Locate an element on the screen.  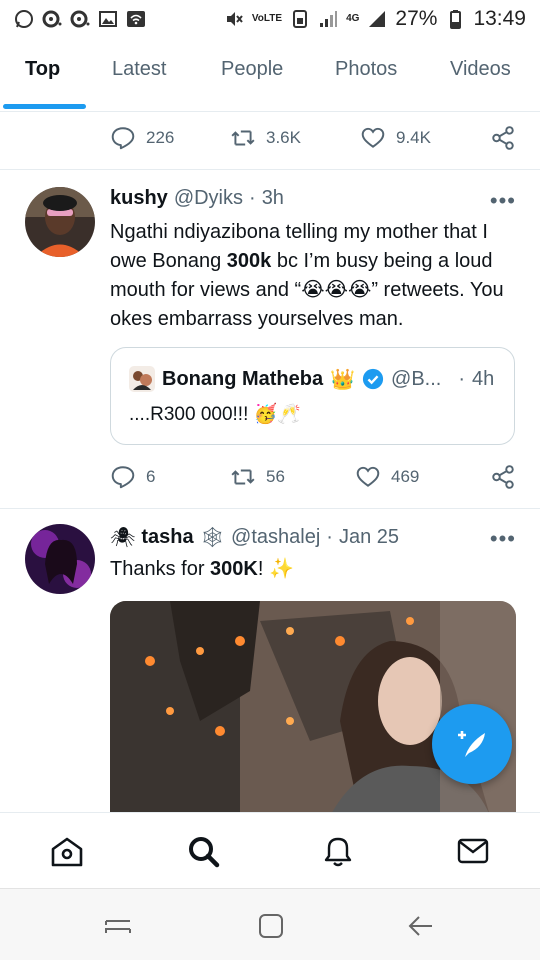
compose-tweet-button is located at coordinates (472, 744).